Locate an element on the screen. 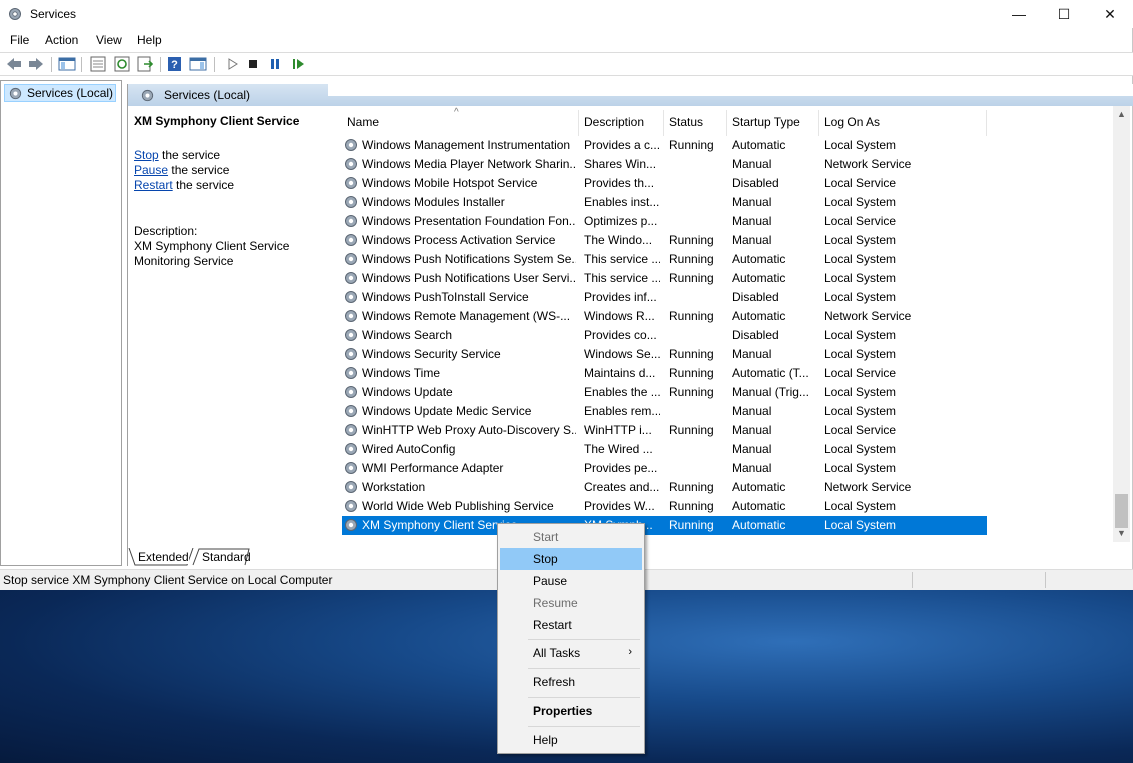 The image size is (1133, 763). help-icon: ? is located at coordinates (175, 64).